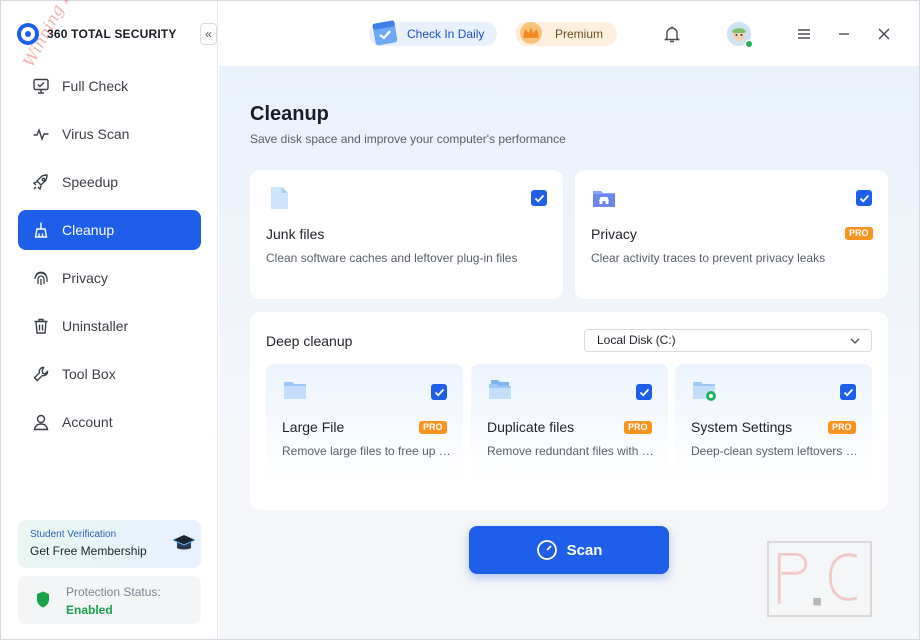 The image size is (920, 640). I want to click on student-verification-card: Student Verification Get Free Membership, so click(109, 544).